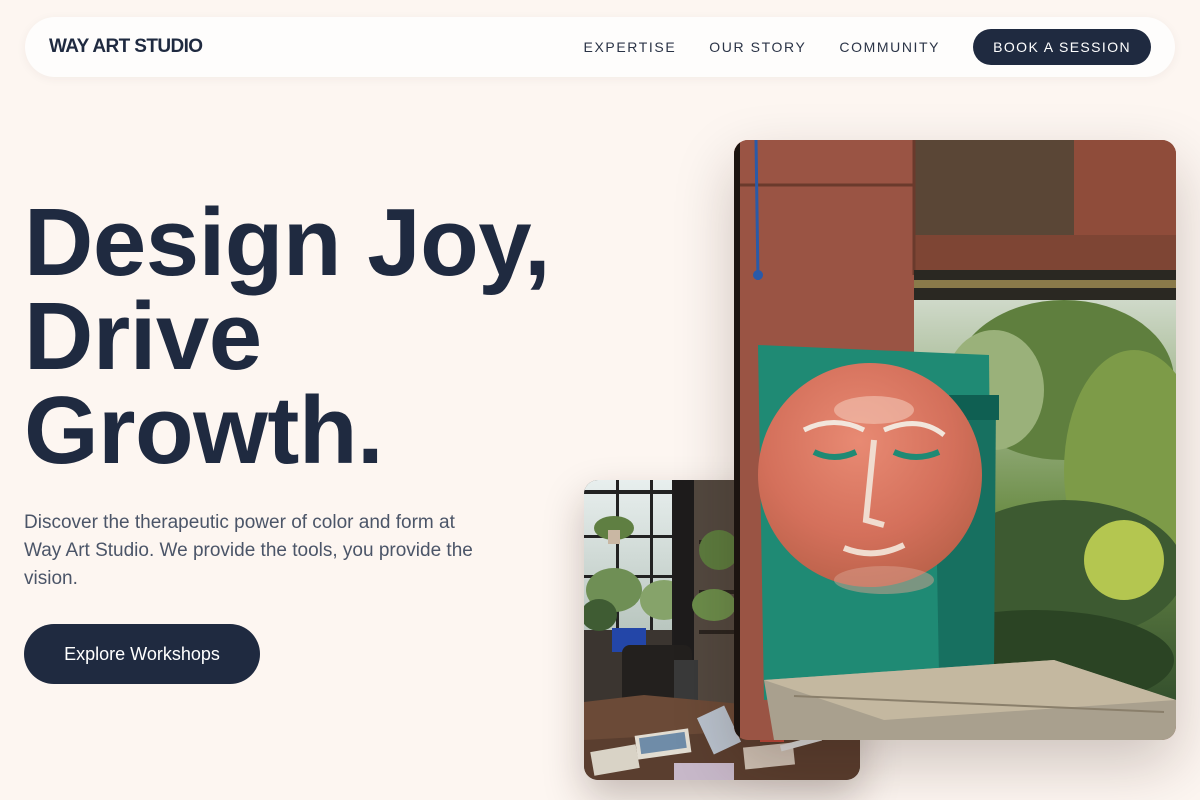 The width and height of the screenshot is (1200, 800). I want to click on headline-line-2: Drive, so click(143, 336).